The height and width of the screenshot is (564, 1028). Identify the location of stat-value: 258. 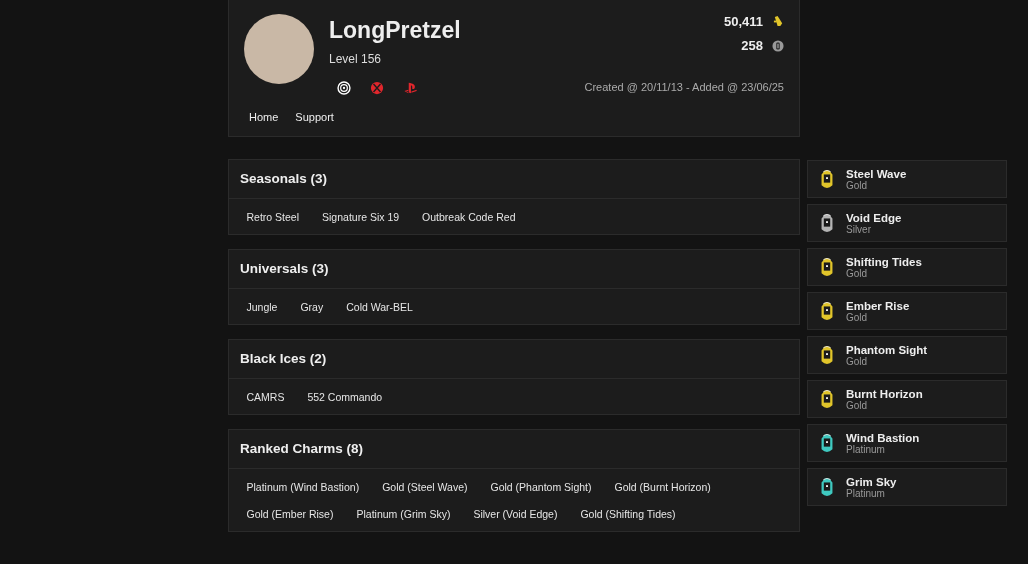
(752, 45).